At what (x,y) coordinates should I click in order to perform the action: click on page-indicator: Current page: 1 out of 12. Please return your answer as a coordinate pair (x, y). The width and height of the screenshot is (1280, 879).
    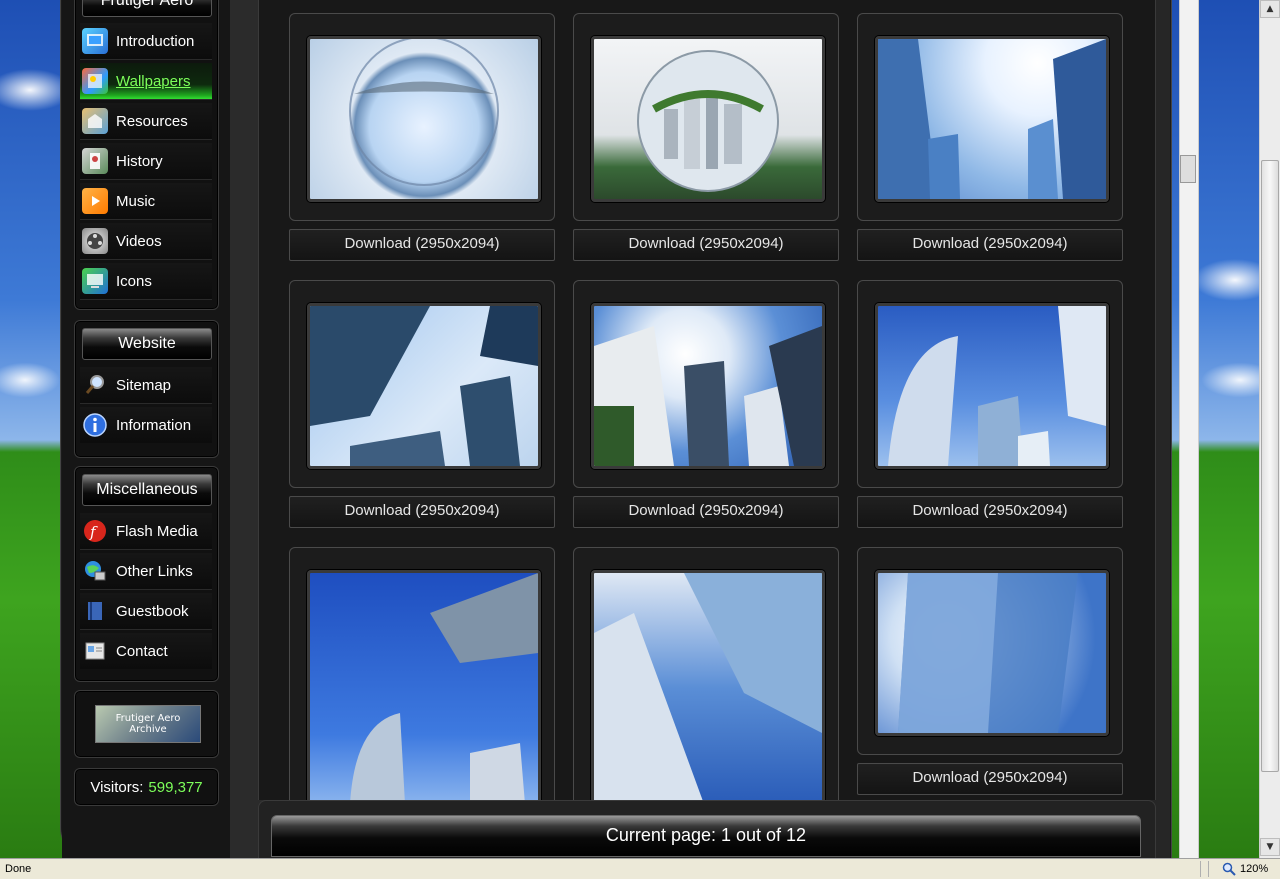
    Looking at the image, I should click on (706, 836).